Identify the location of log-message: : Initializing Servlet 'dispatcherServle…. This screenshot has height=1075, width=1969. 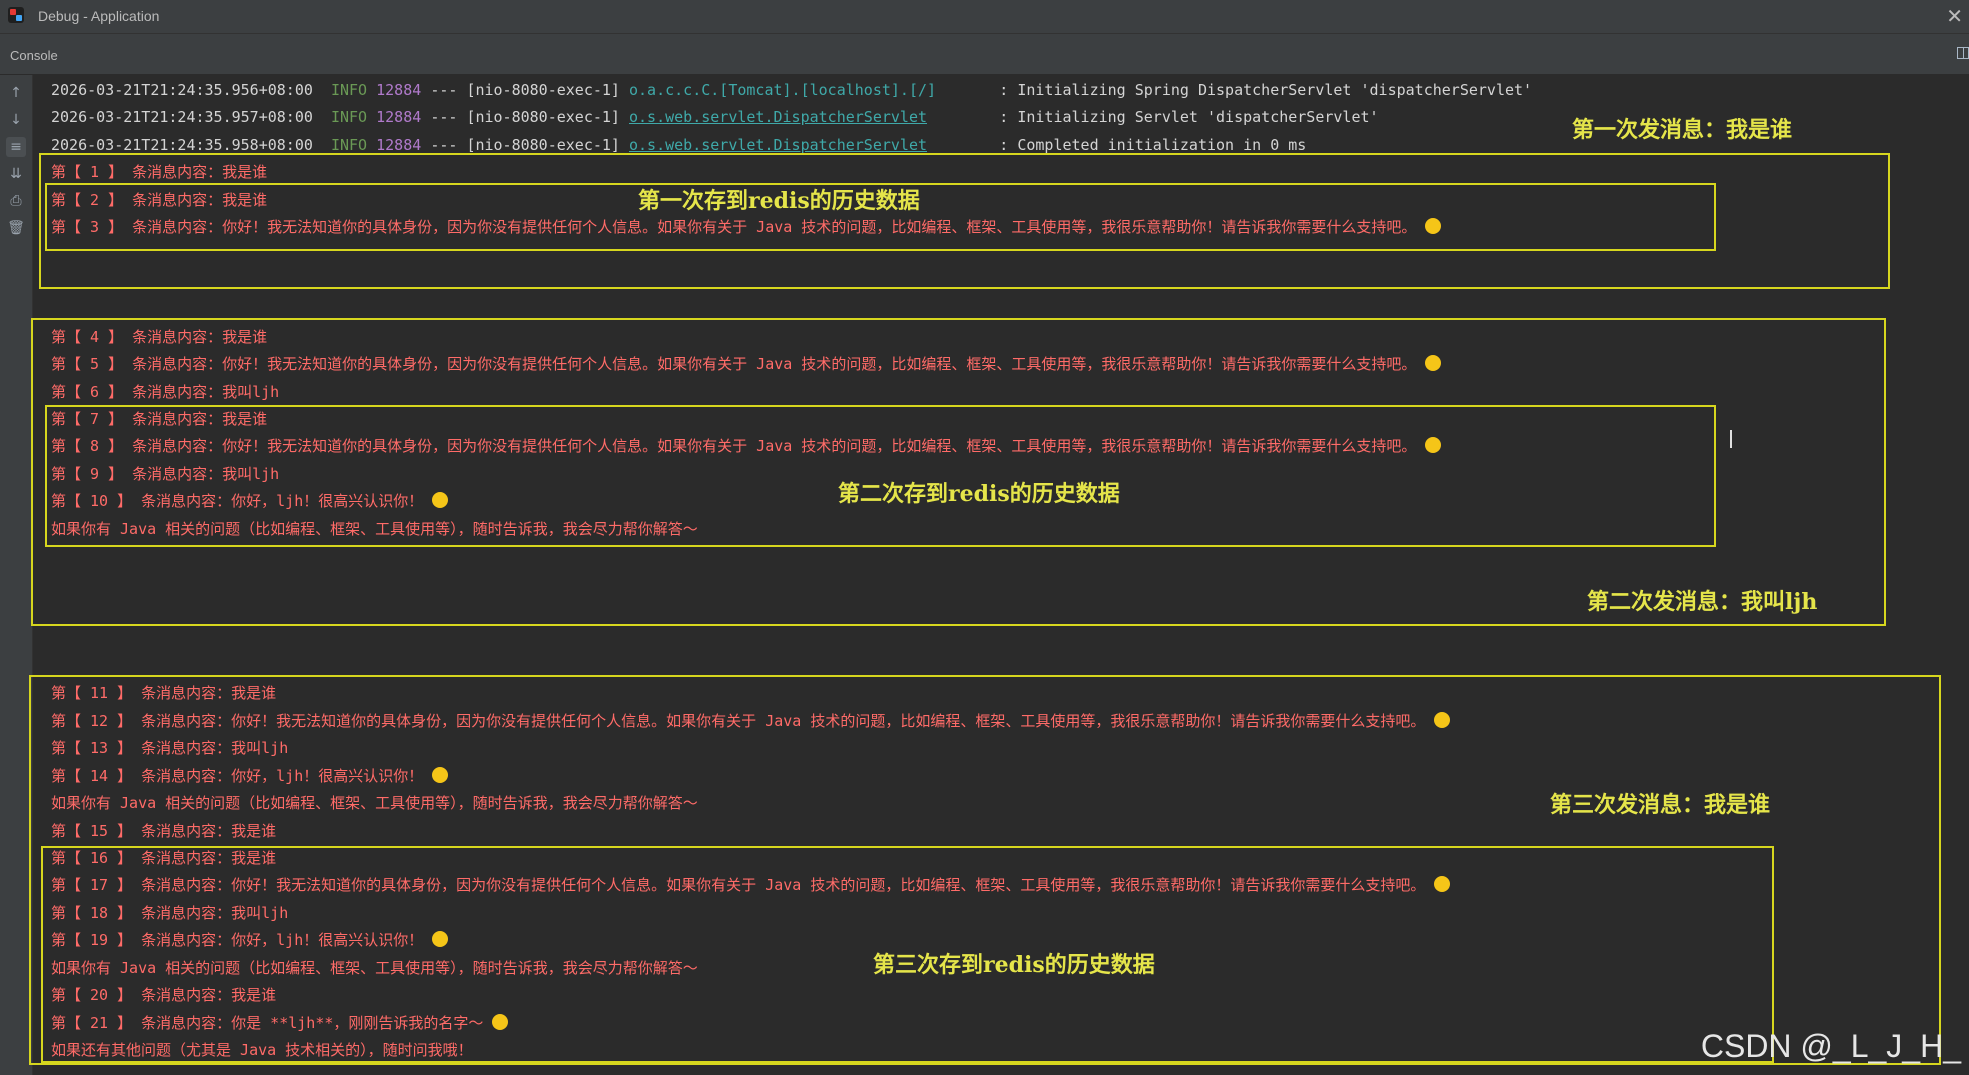
(1189, 117).